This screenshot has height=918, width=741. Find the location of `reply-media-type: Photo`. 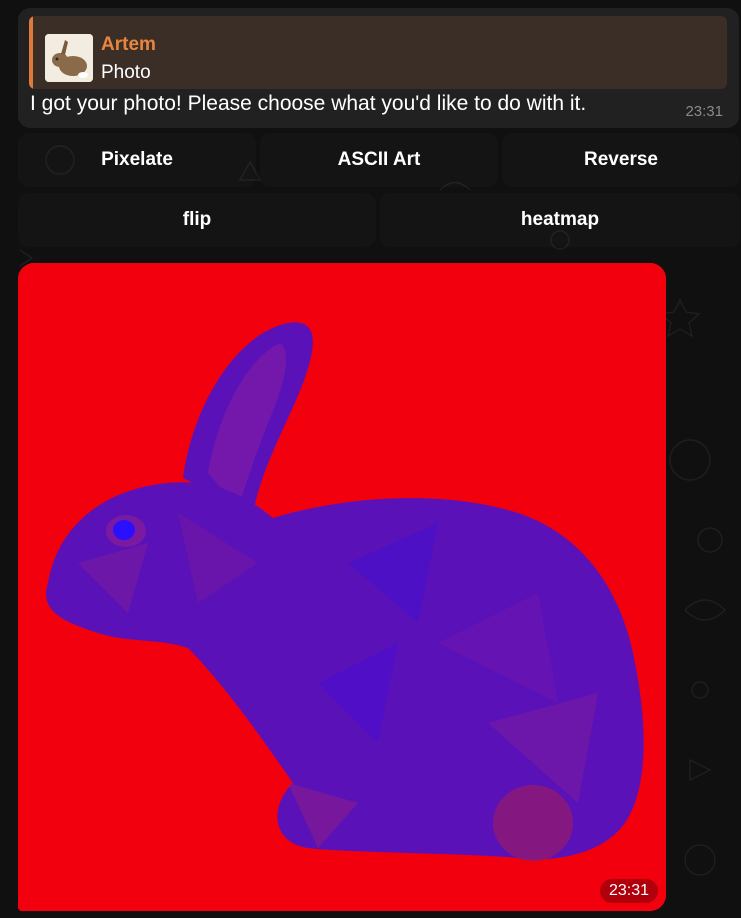

reply-media-type: Photo is located at coordinates (126, 72).